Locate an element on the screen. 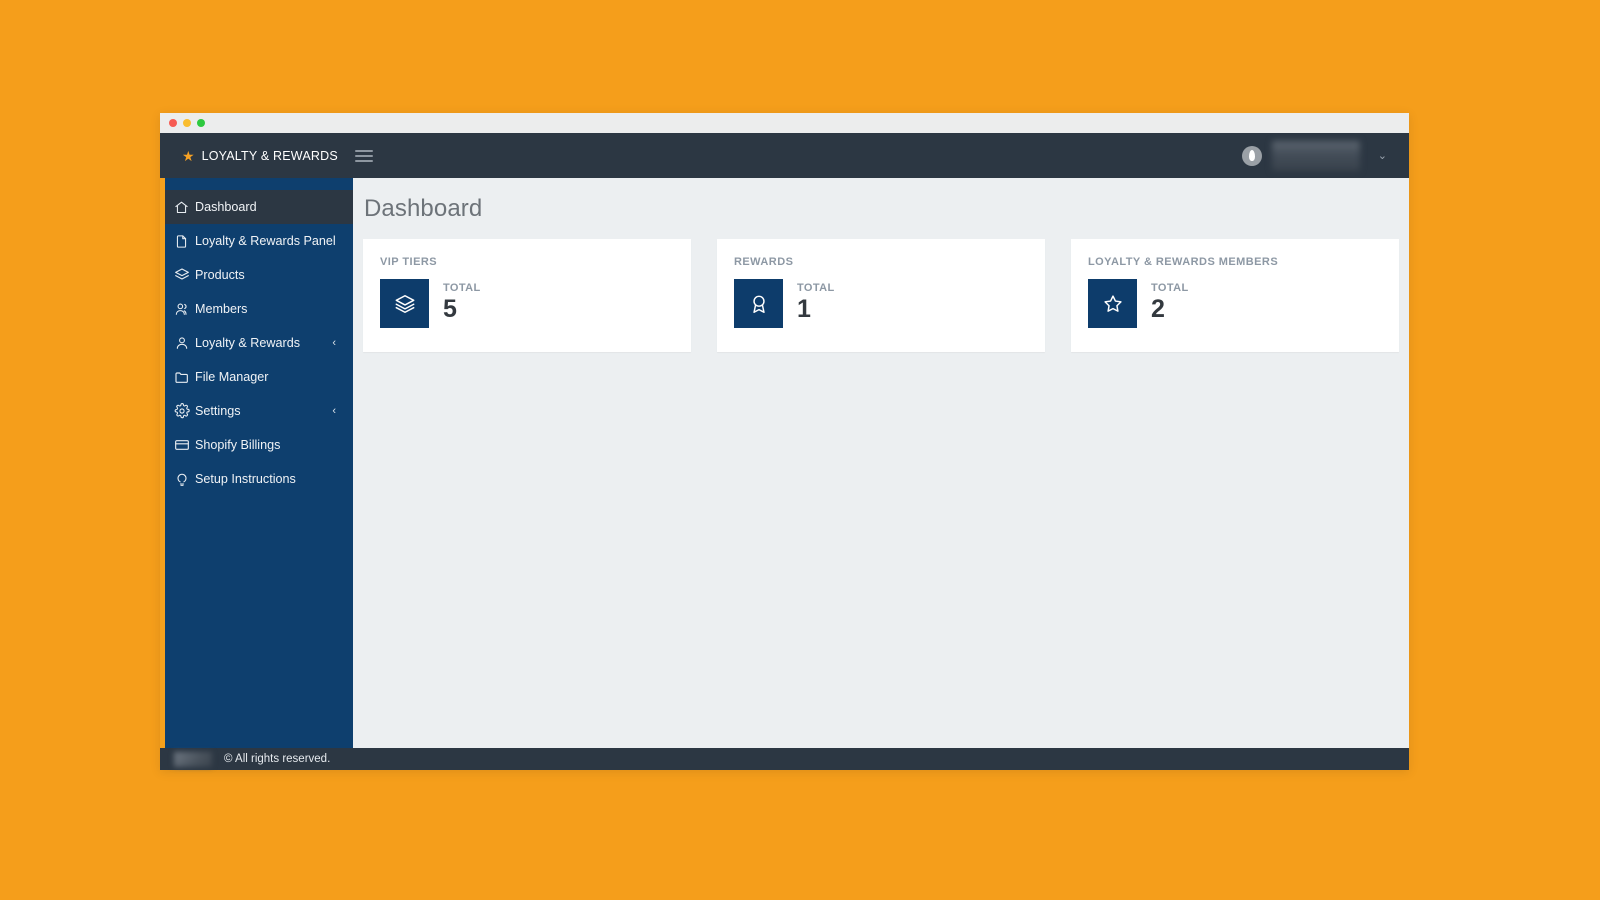 This screenshot has height=900, width=1600. sidebar-item-shopify-billings: Shopify Billings is located at coordinates (256, 445).